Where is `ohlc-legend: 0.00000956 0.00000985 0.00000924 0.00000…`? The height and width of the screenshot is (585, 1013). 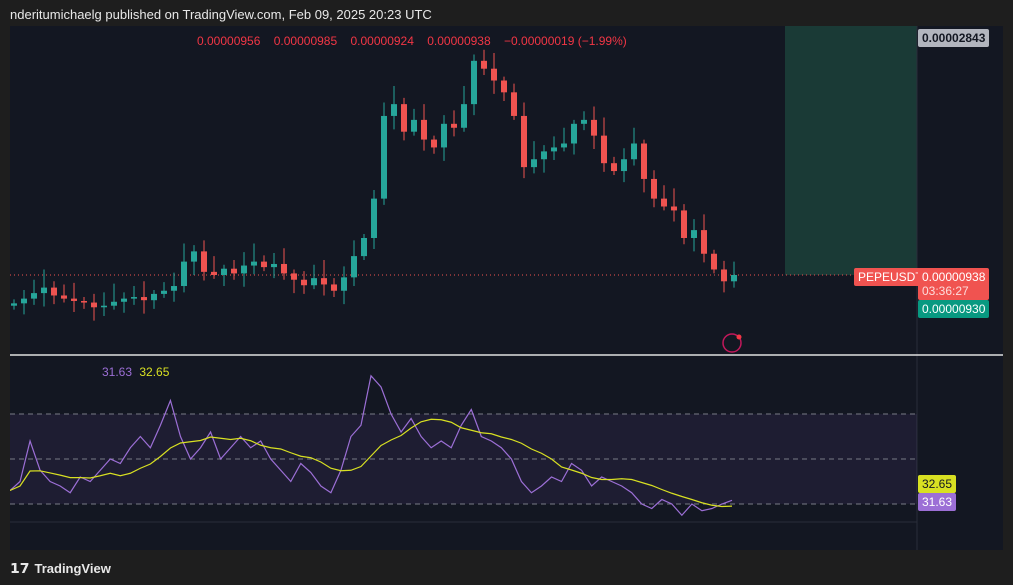
ohlc-legend: 0.00000956 0.00000985 0.00000924 0.00000… is located at coordinates (417, 41).